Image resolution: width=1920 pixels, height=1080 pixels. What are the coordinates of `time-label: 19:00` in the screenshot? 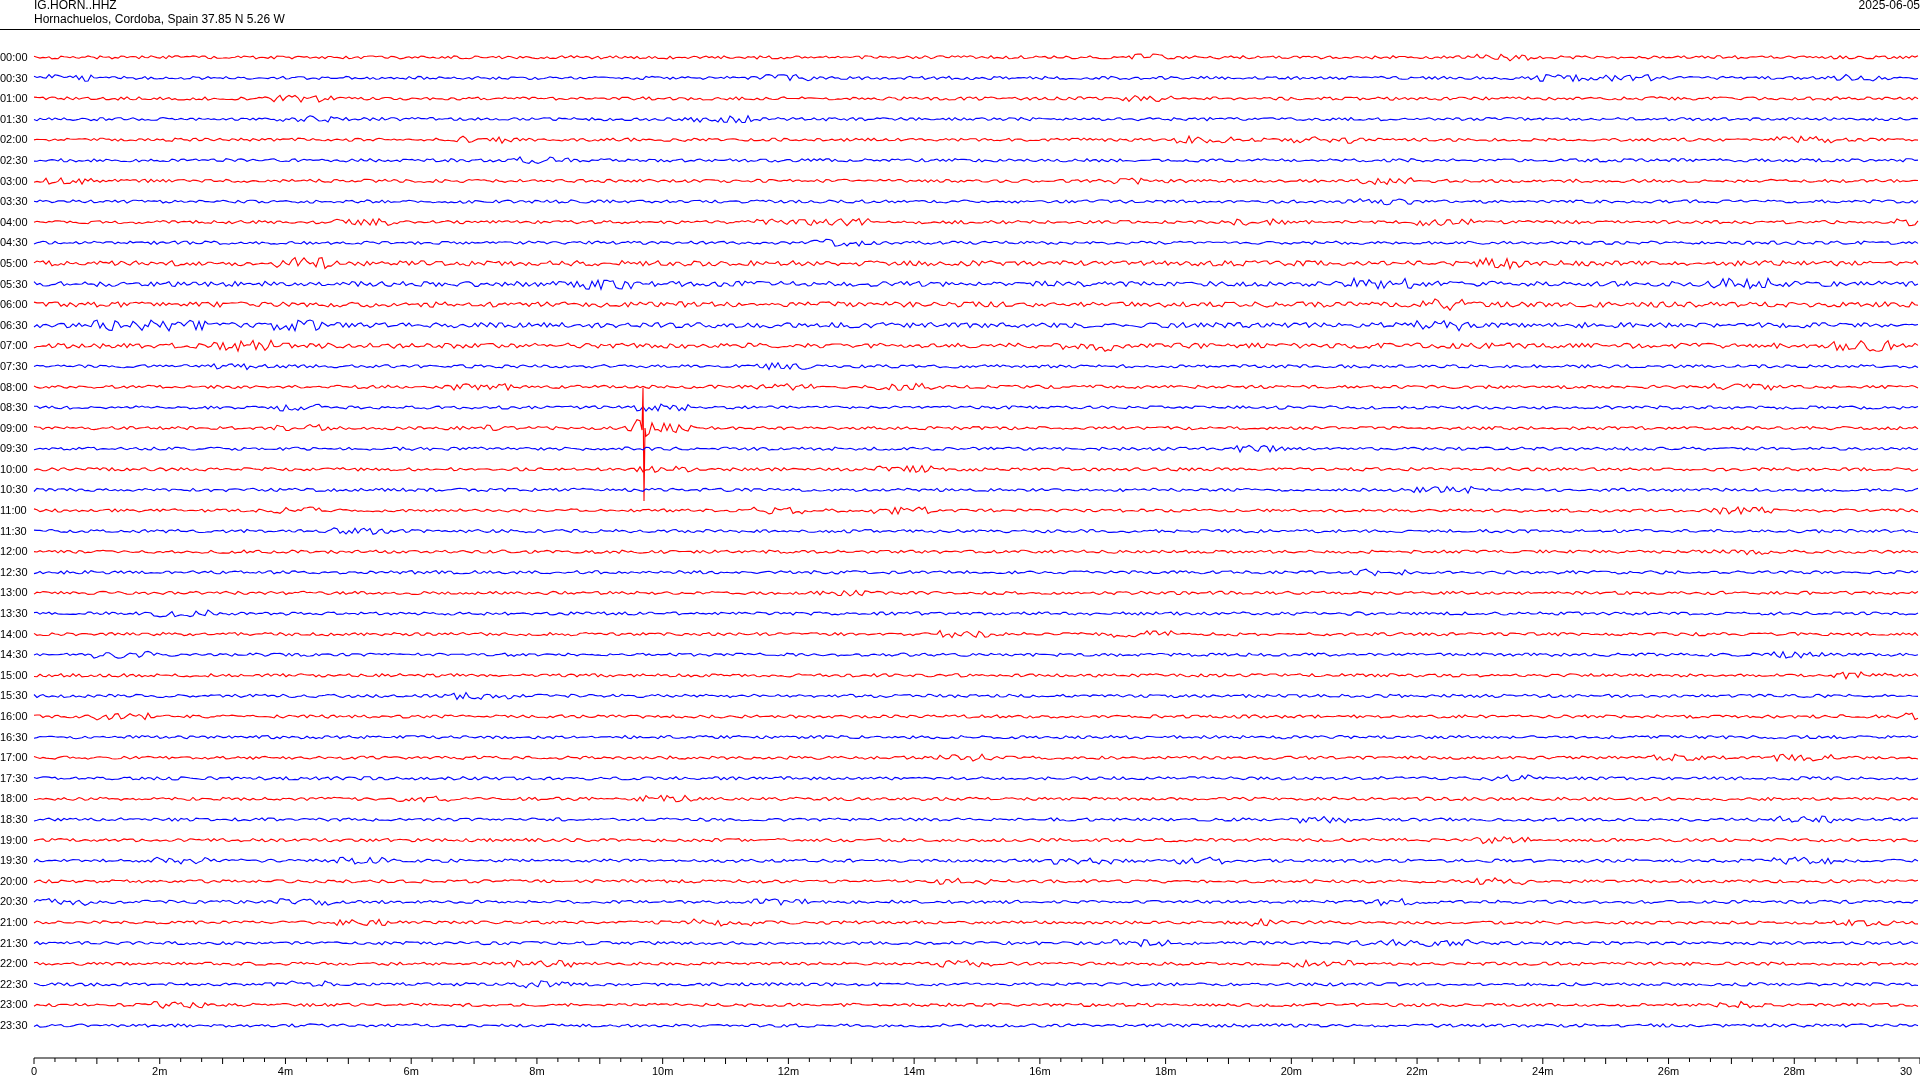 It's located at (14, 840).